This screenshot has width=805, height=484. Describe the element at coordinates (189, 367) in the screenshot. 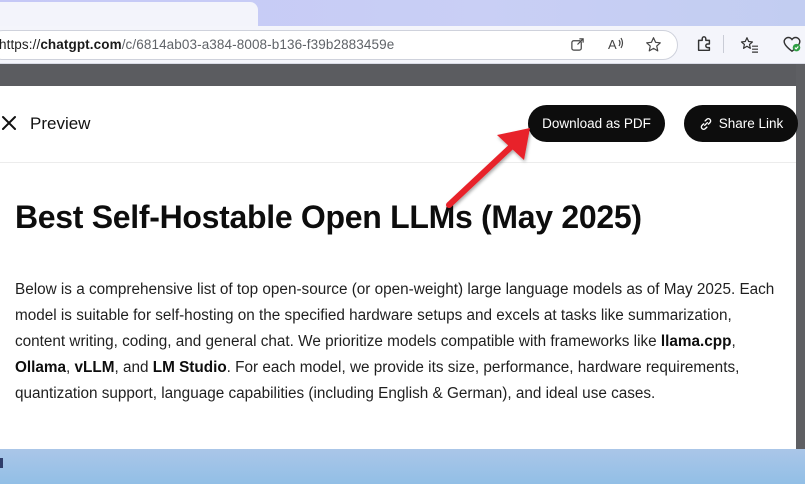

I see `framework-lmstudio: LM Studio` at that location.